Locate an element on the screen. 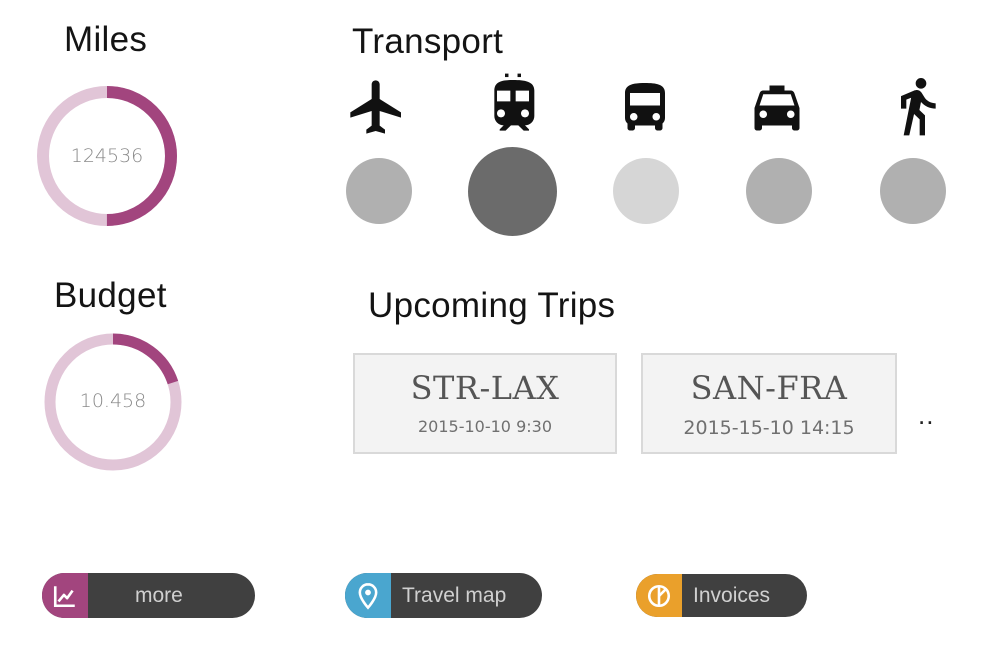 This screenshot has width=1000, height=646. airplane-icon is located at coordinates (377, 107).